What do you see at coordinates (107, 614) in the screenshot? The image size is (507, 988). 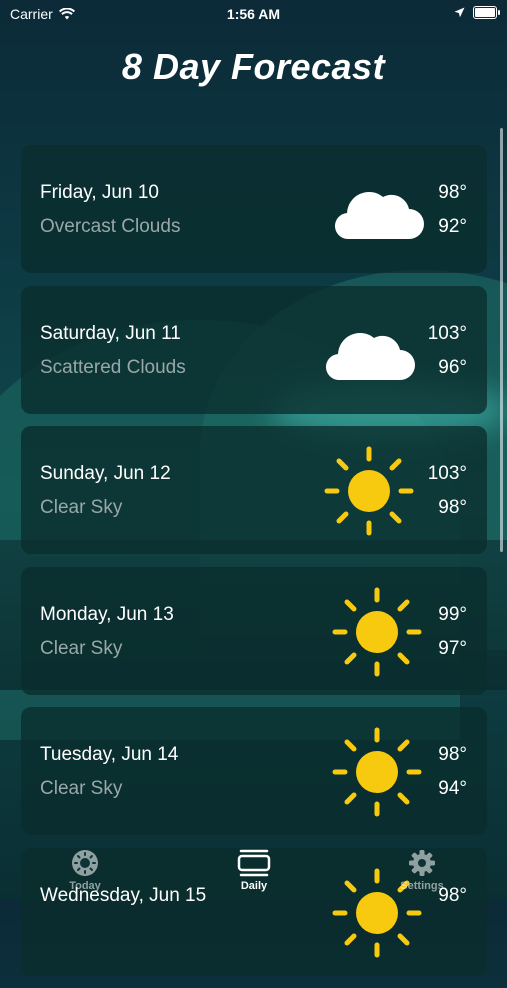 I see `forecast-day: Monday, Jun 13` at bounding box center [107, 614].